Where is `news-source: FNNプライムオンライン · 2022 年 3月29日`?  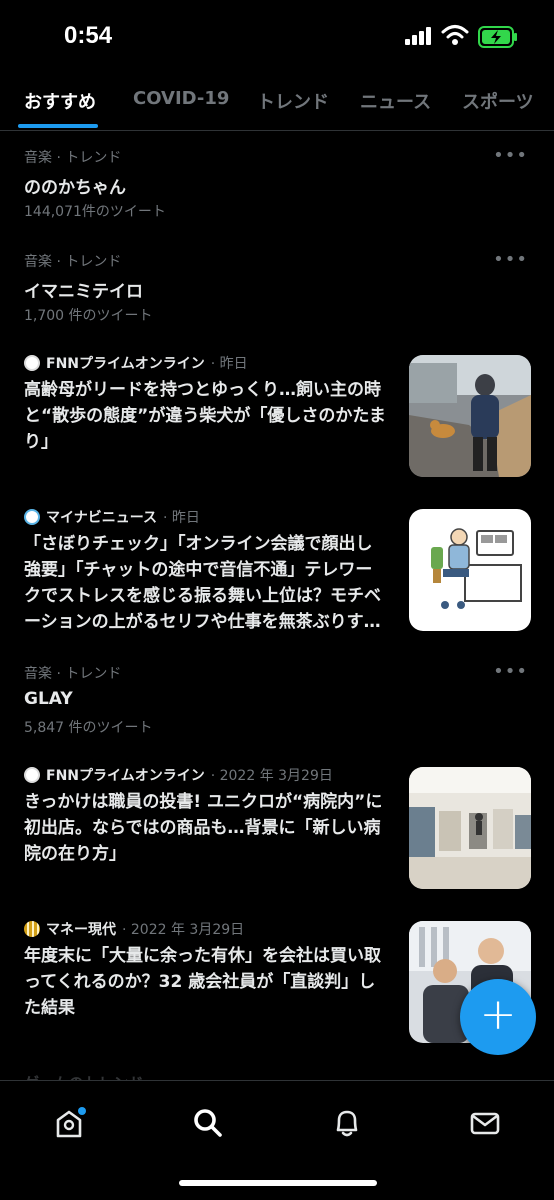 news-source: FNNプライムオンライン · 2022 年 3月29日 is located at coordinates (178, 775).